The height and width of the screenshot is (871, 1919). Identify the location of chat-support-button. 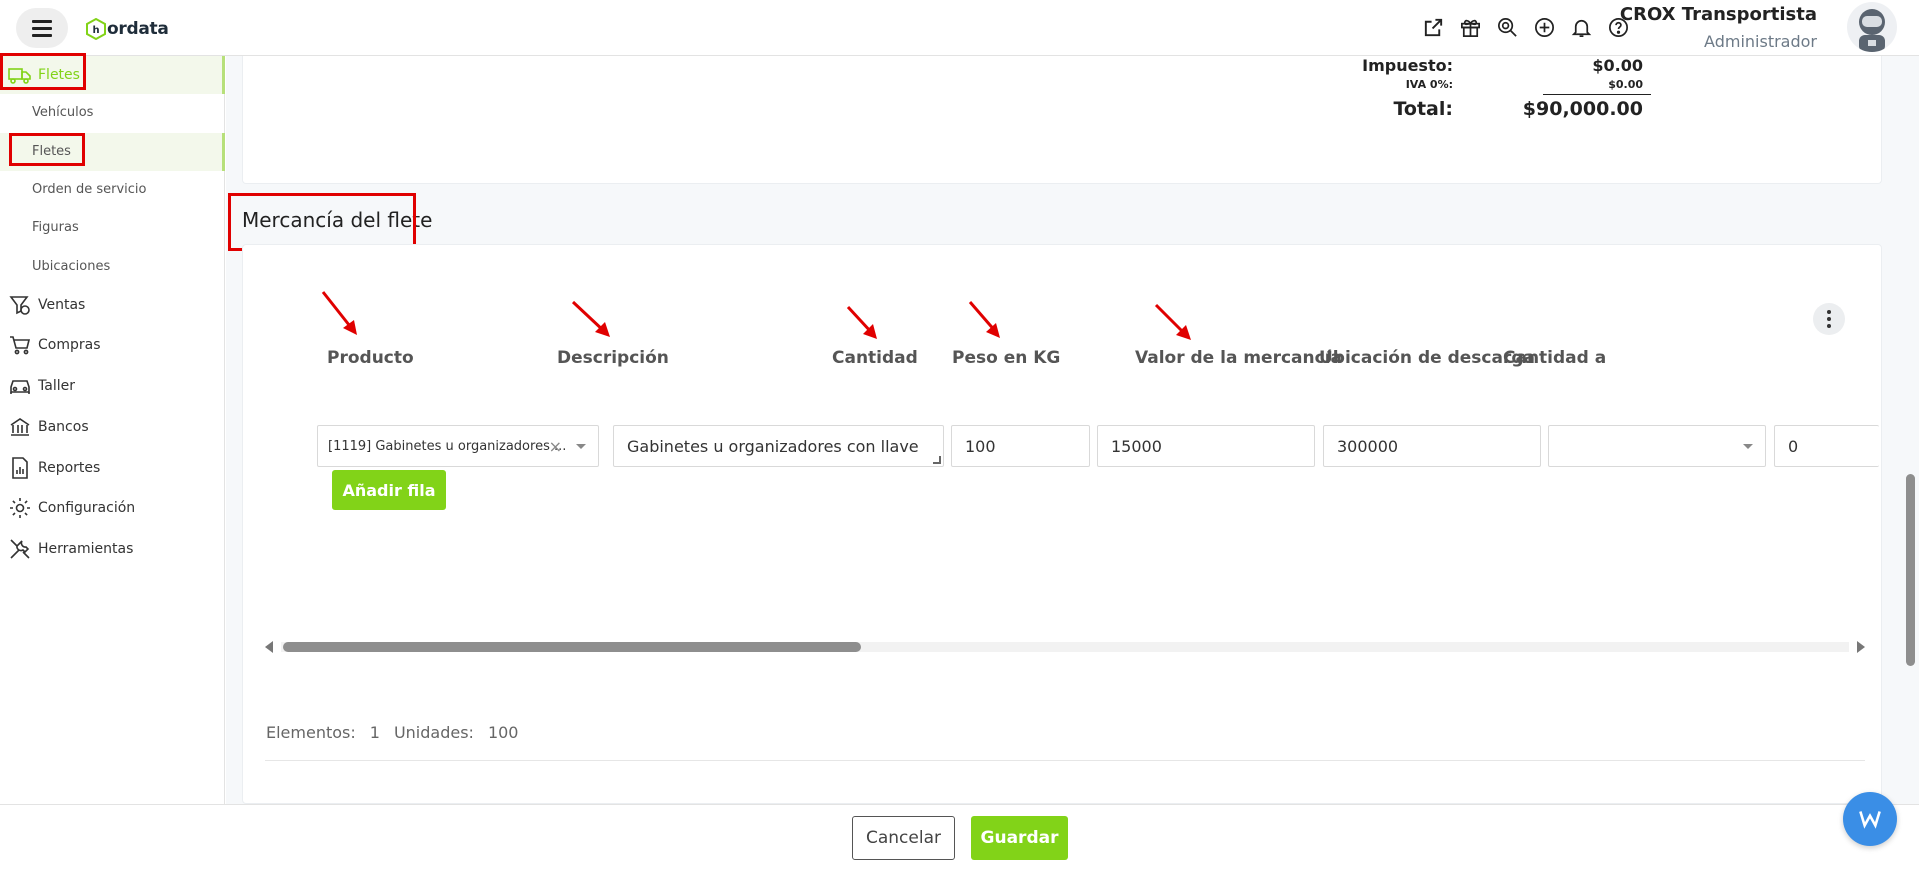
(1870, 819).